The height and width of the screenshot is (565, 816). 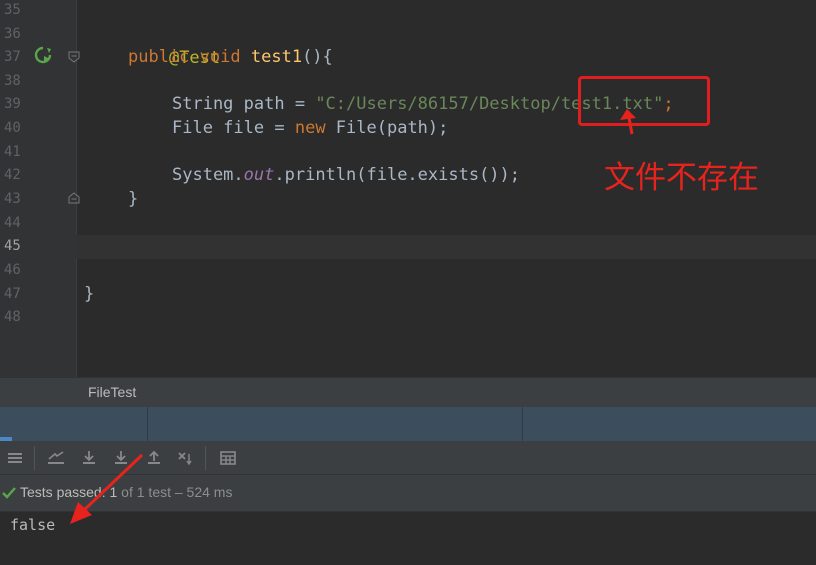 What do you see at coordinates (12, 223) in the screenshot?
I see `line-number: 44` at bounding box center [12, 223].